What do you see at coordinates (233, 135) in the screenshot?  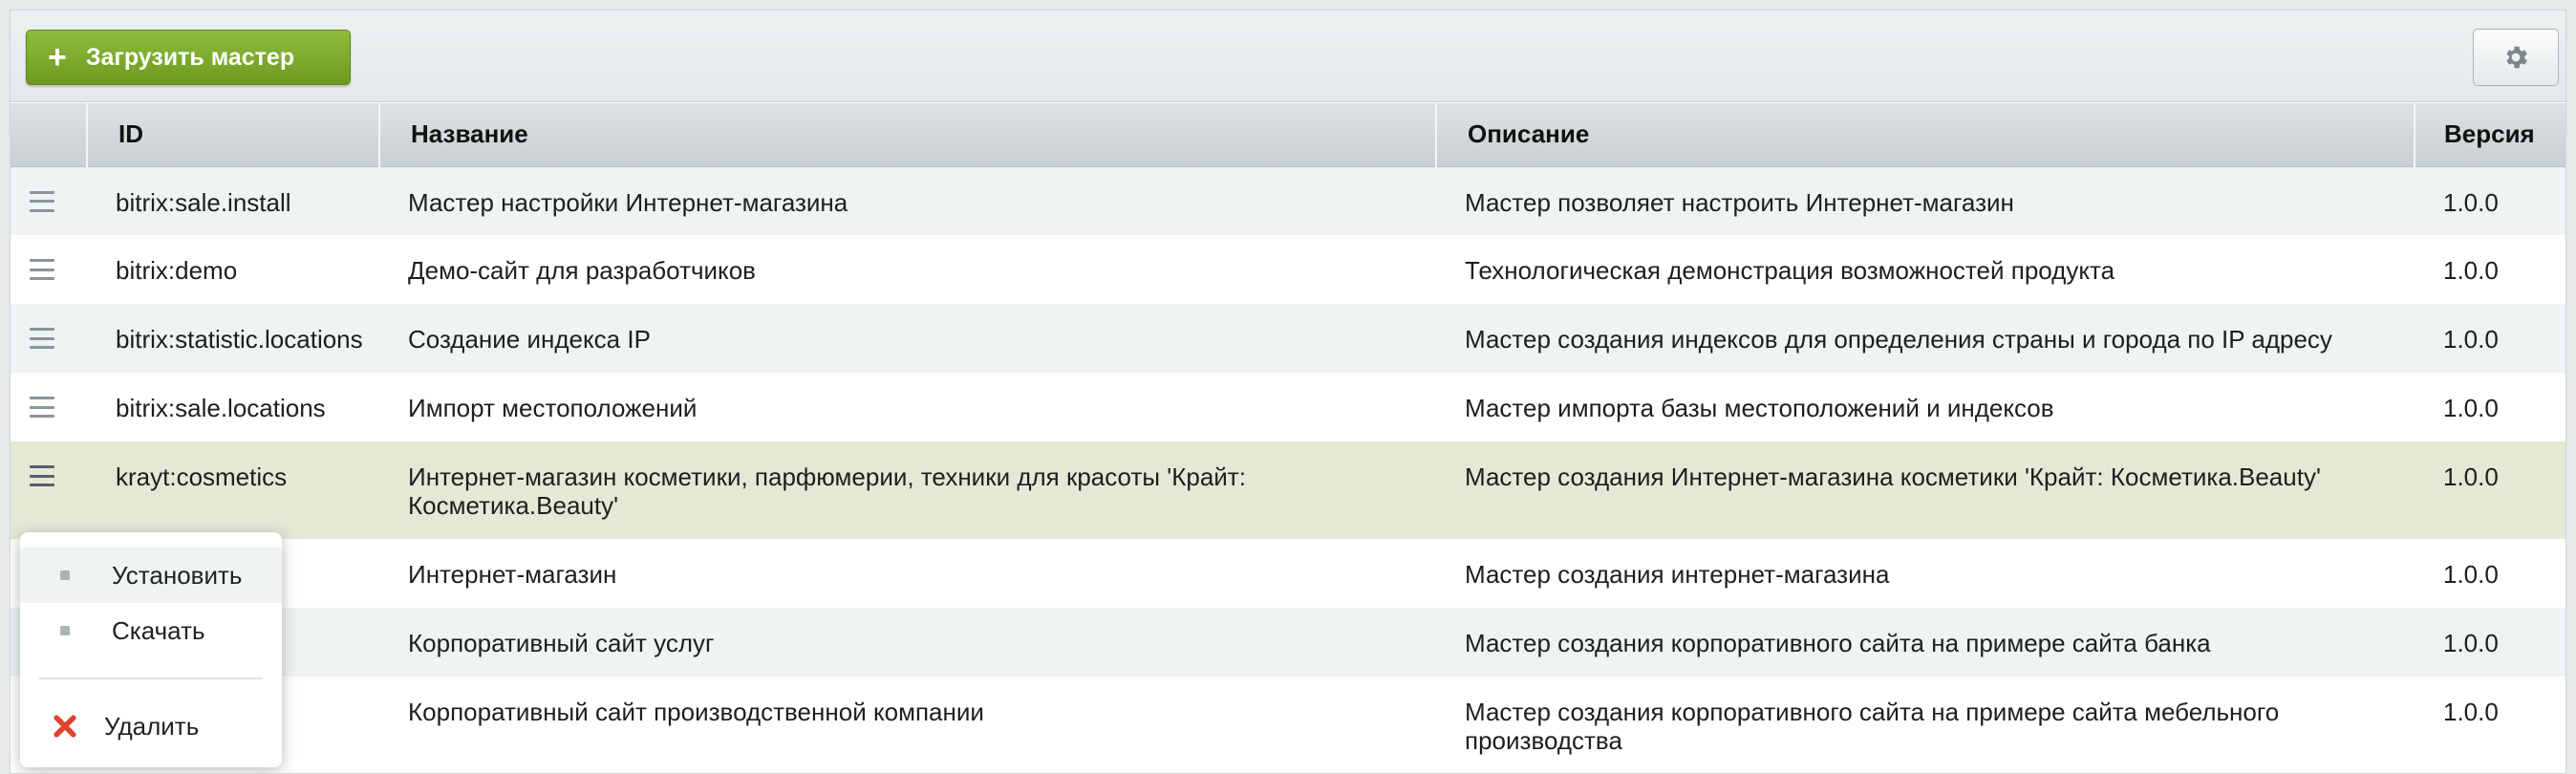 I see `header-id: ID` at bounding box center [233, 135].